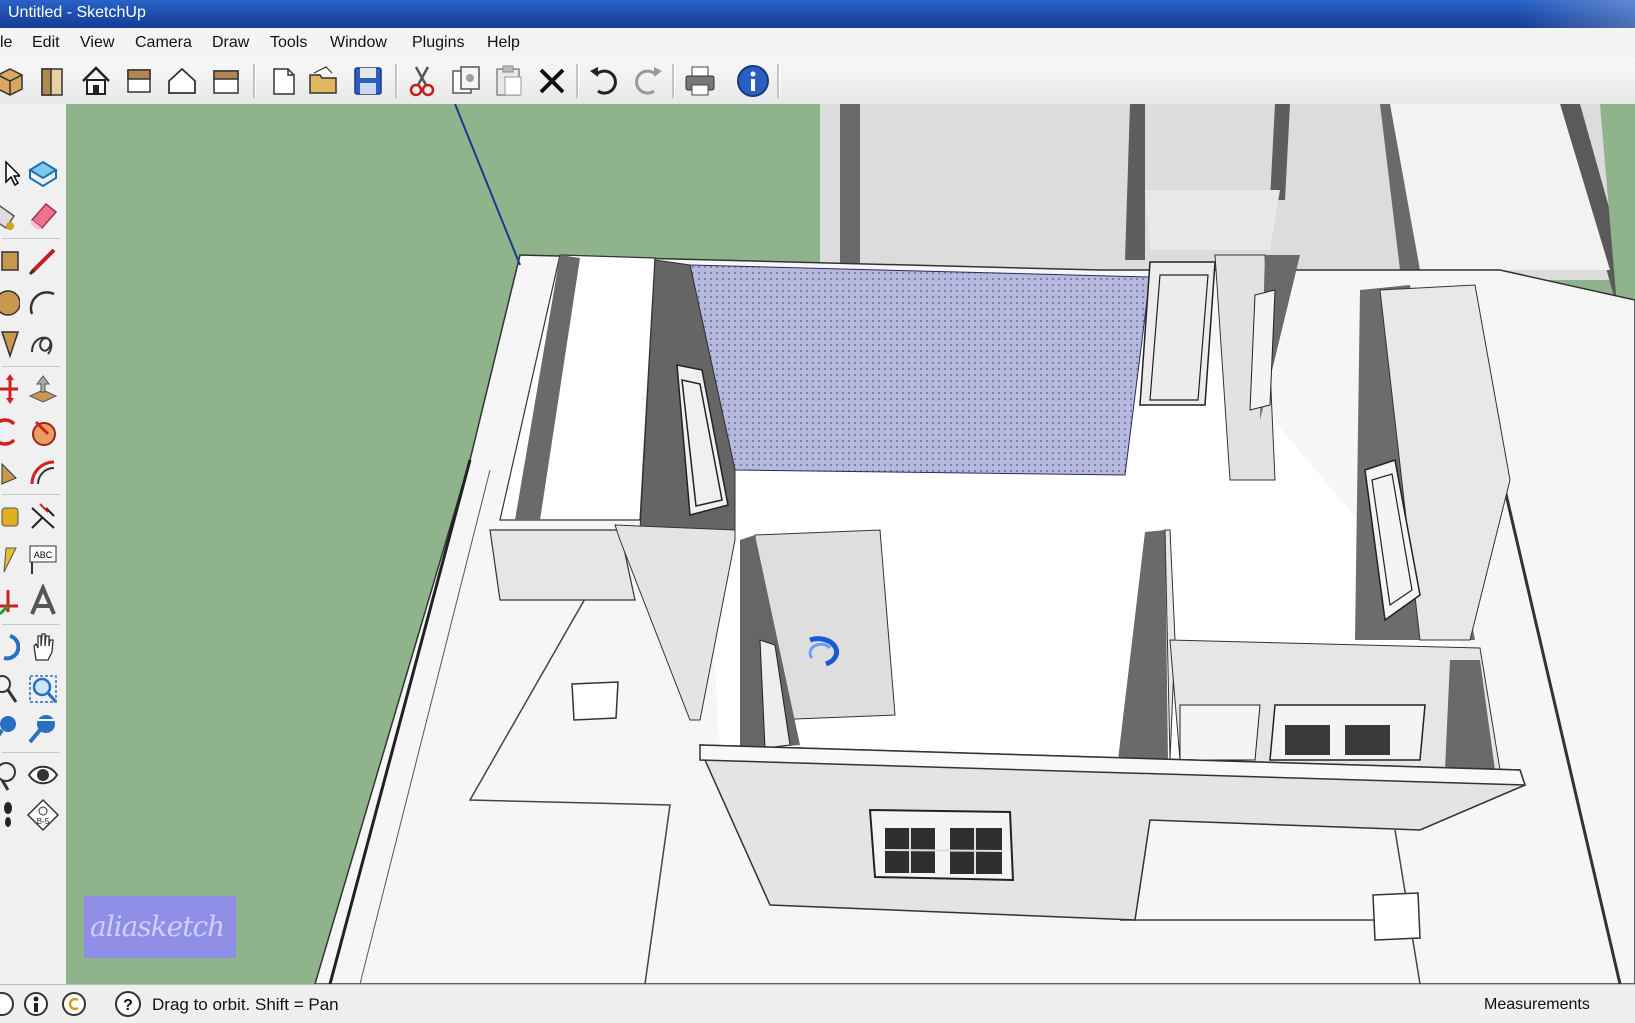  What do you see at coordinates (10, 601) in the screenshot?
I see `axes-icon` at bounding box center [10, 601].